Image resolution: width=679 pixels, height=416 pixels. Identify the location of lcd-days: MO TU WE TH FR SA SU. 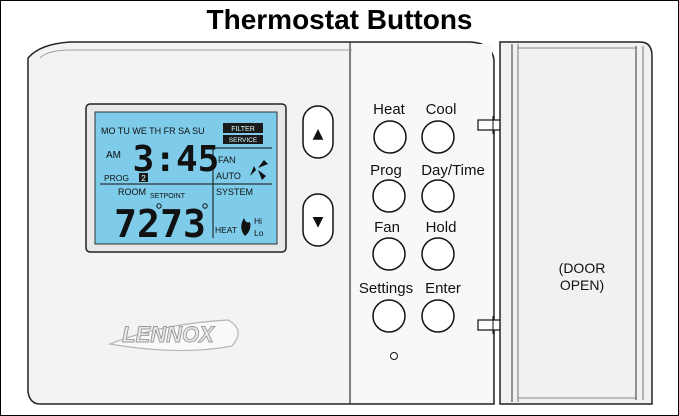
(153, 131).